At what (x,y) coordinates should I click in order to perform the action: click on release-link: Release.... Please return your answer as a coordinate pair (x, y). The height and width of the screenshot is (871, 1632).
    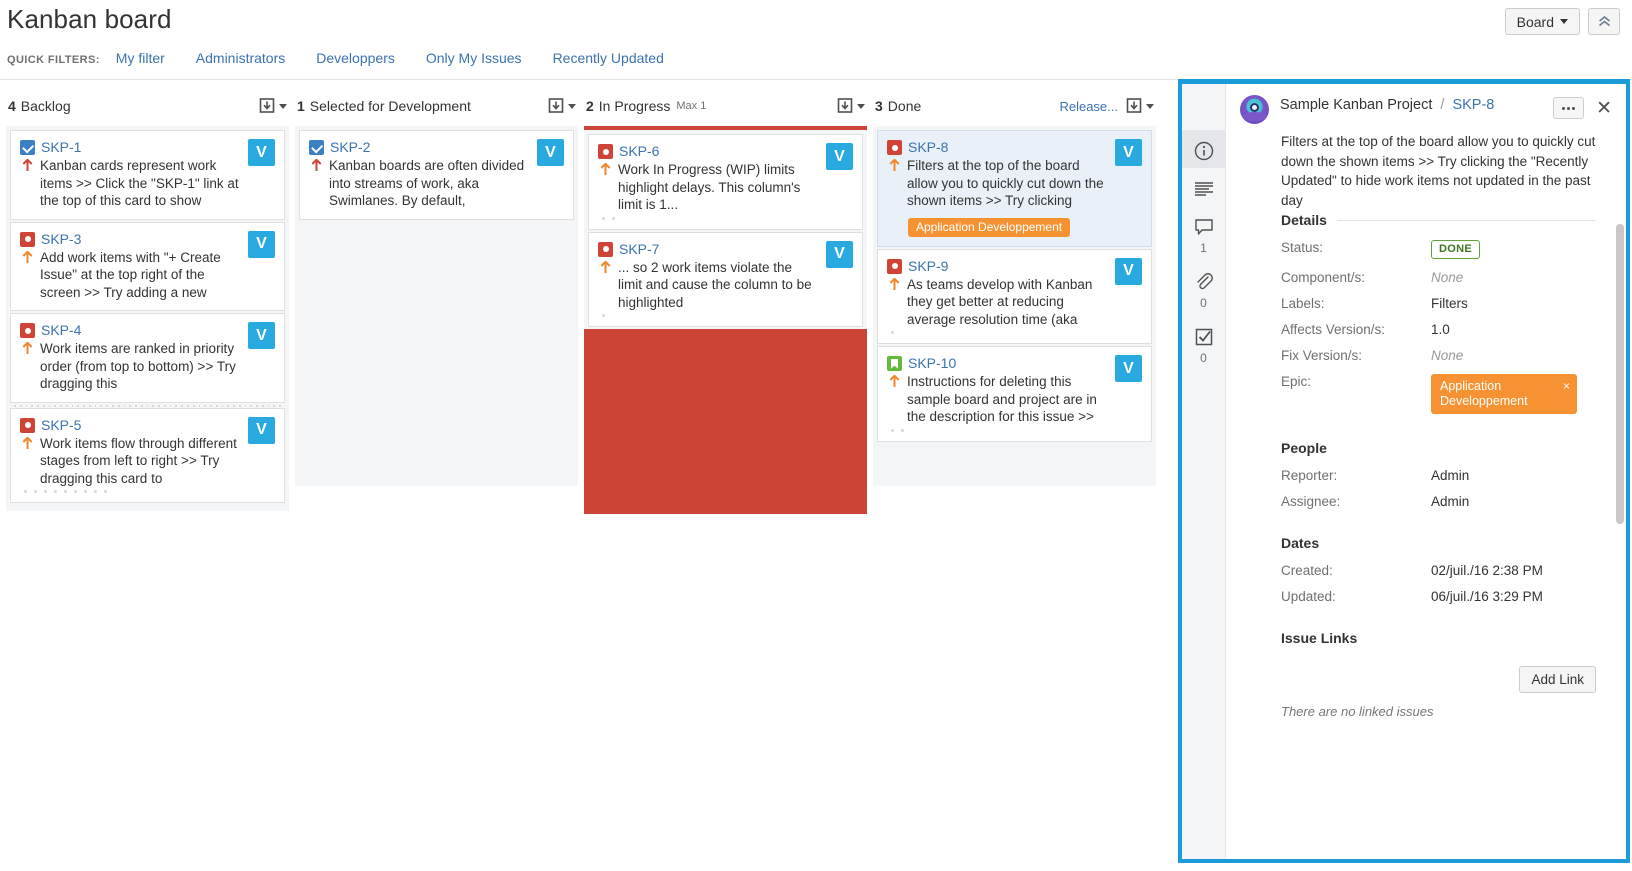
    Looking at the image, I should click on (1088, 106).